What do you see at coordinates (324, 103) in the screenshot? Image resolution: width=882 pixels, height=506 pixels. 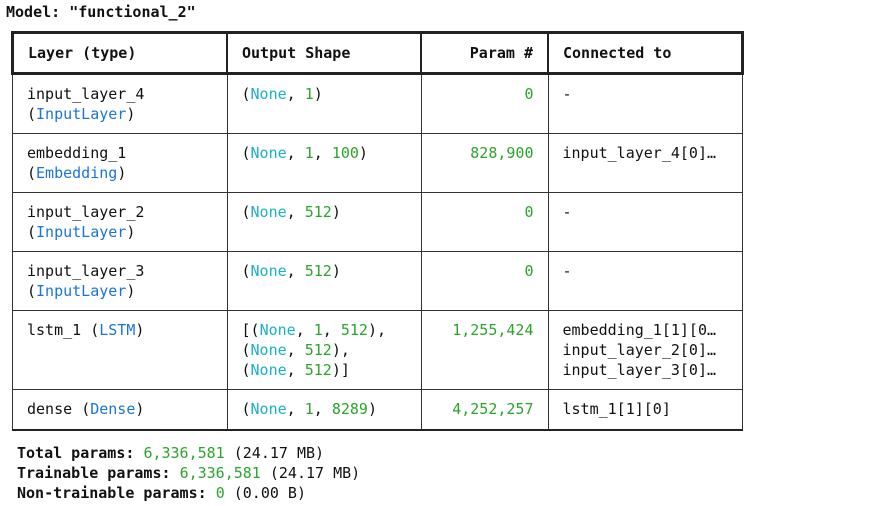 I see `cell-output-shape: (None, 1)` at bounding box center [324, 103].